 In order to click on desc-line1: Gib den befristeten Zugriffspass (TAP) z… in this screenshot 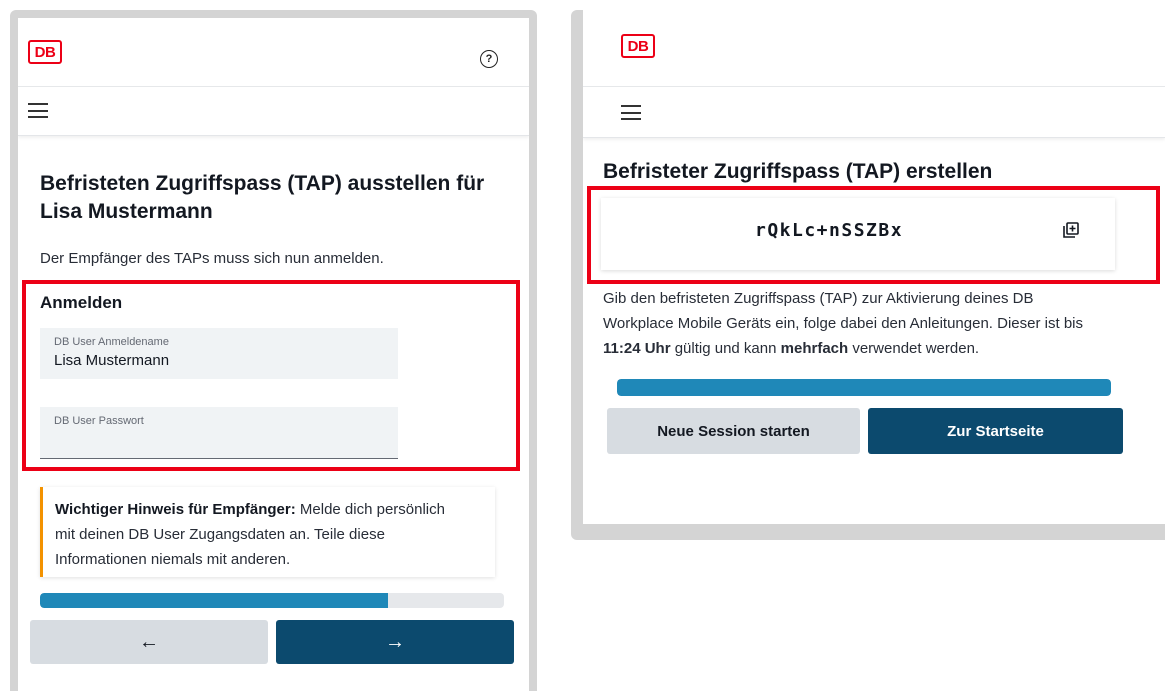, I will do `click(818, 298)`.